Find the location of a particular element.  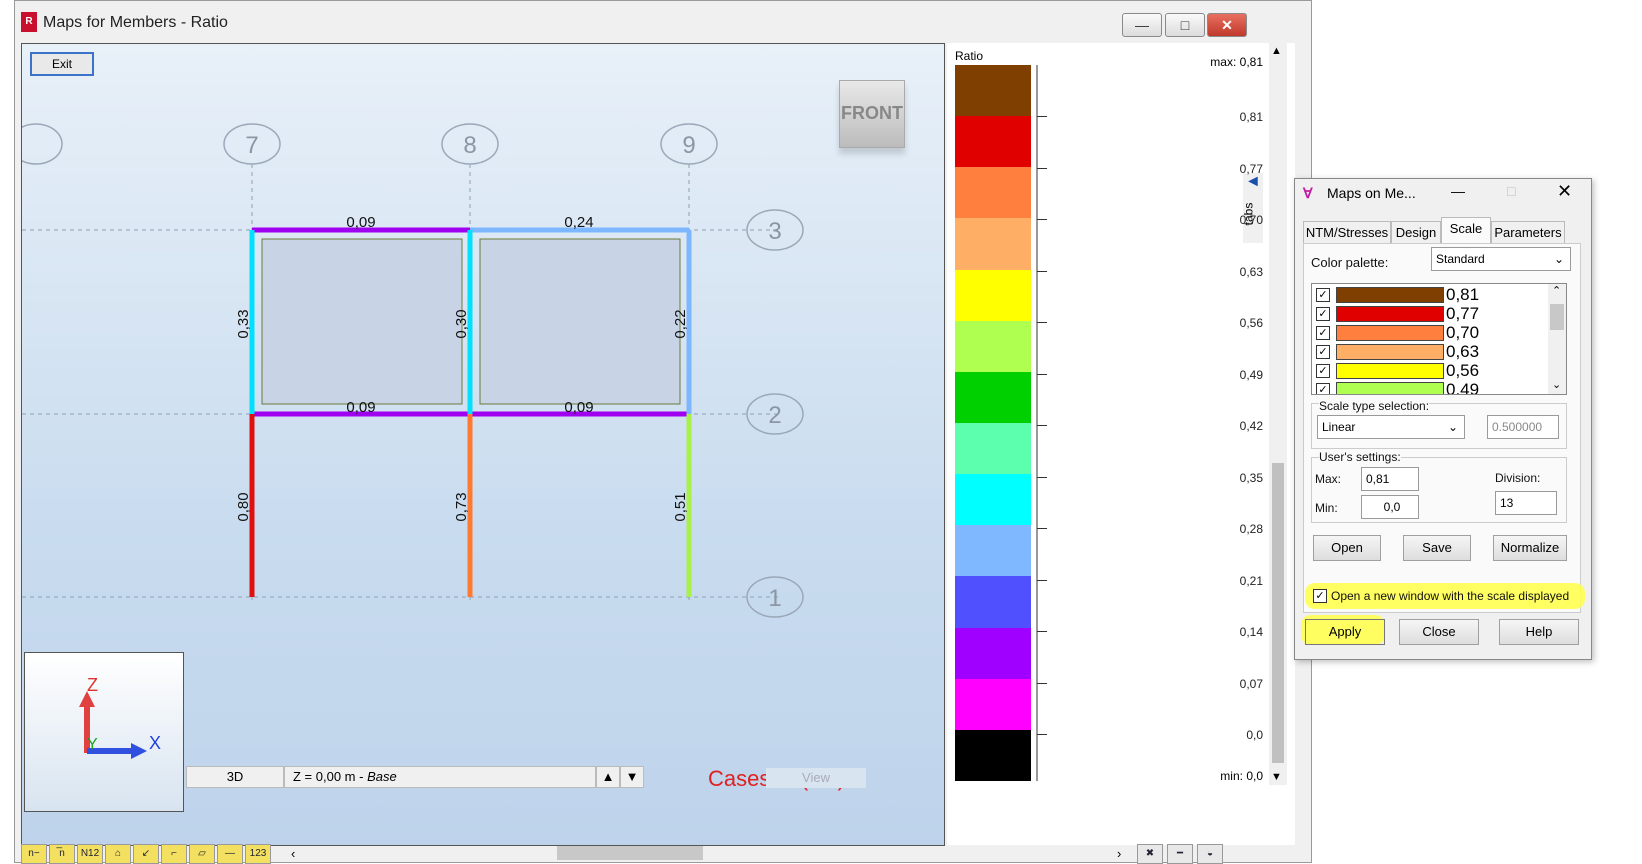

palette-row: ✓ 0,56 is located at coordinates (1431, 370).